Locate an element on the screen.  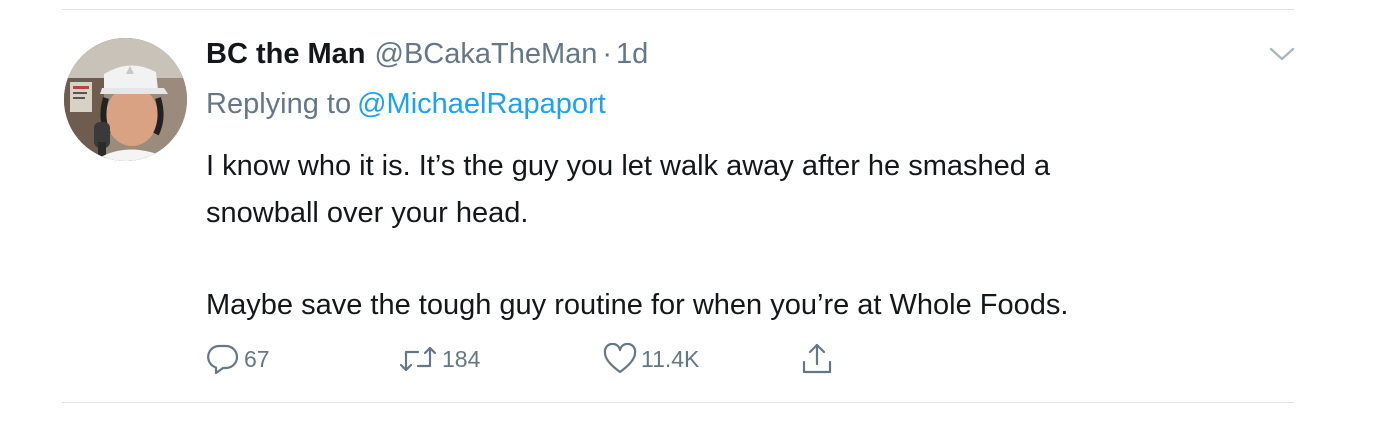
reply-button: 67 is located at coordinates (238, 359).